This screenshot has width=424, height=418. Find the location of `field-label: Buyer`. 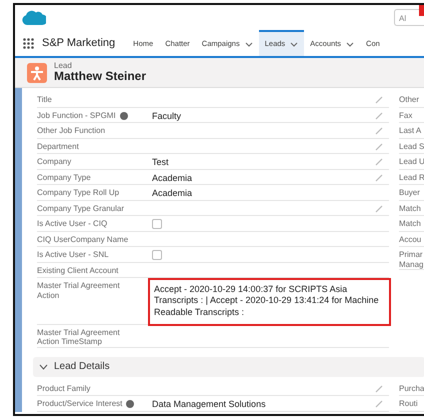

field-label: Buyer is located at coordinates (411, 192).